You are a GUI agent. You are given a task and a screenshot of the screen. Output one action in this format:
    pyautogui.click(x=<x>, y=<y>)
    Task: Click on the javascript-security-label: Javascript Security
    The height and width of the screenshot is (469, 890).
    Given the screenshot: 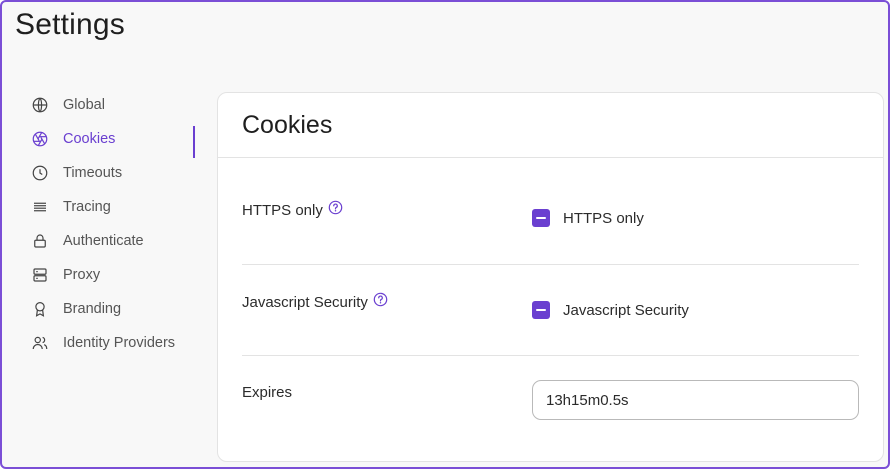 What is the action you would take?
    pyautogui.click(x=305, y=302)
    